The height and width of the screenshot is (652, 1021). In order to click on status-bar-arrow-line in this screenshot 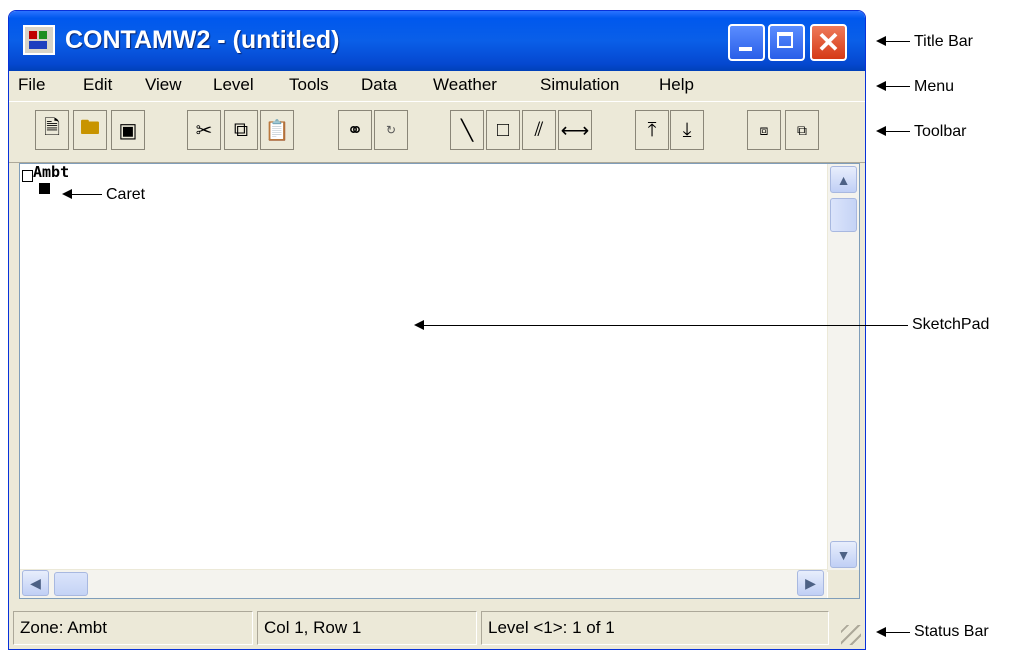, I will do `click(897, 632)`.